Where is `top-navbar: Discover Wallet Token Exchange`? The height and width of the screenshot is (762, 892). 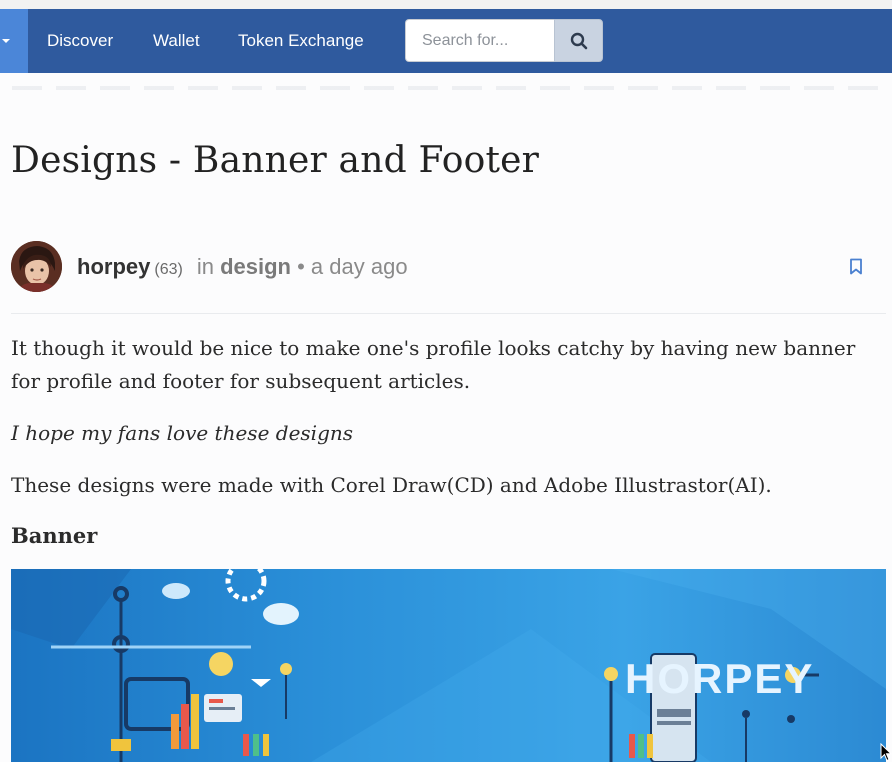
top-navbar: Discover Wallet Token Exchange is located at coordinates (446, 41).